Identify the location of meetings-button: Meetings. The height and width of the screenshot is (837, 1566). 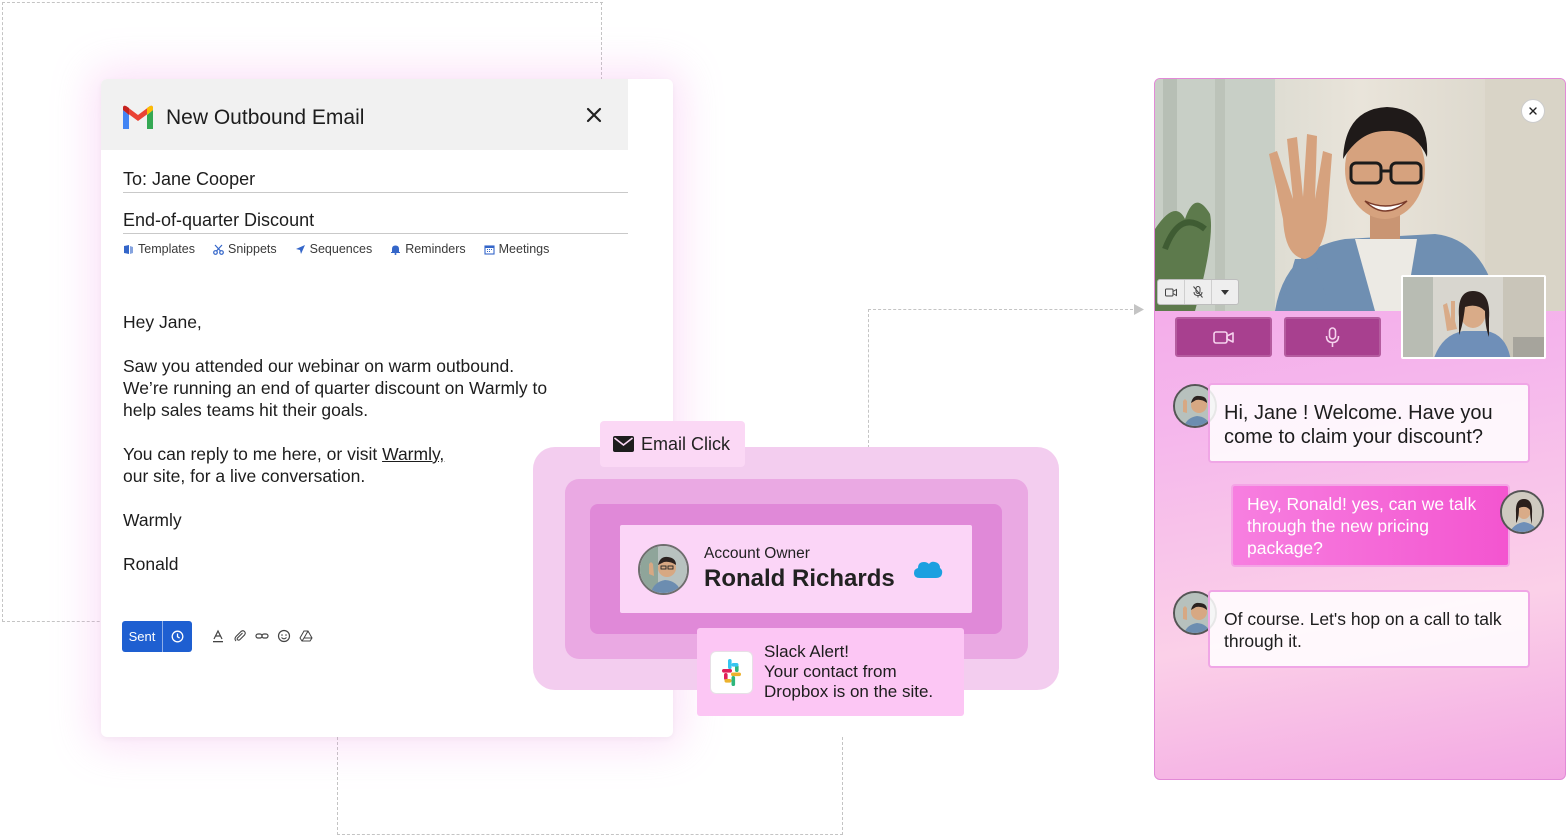
(517, 249).